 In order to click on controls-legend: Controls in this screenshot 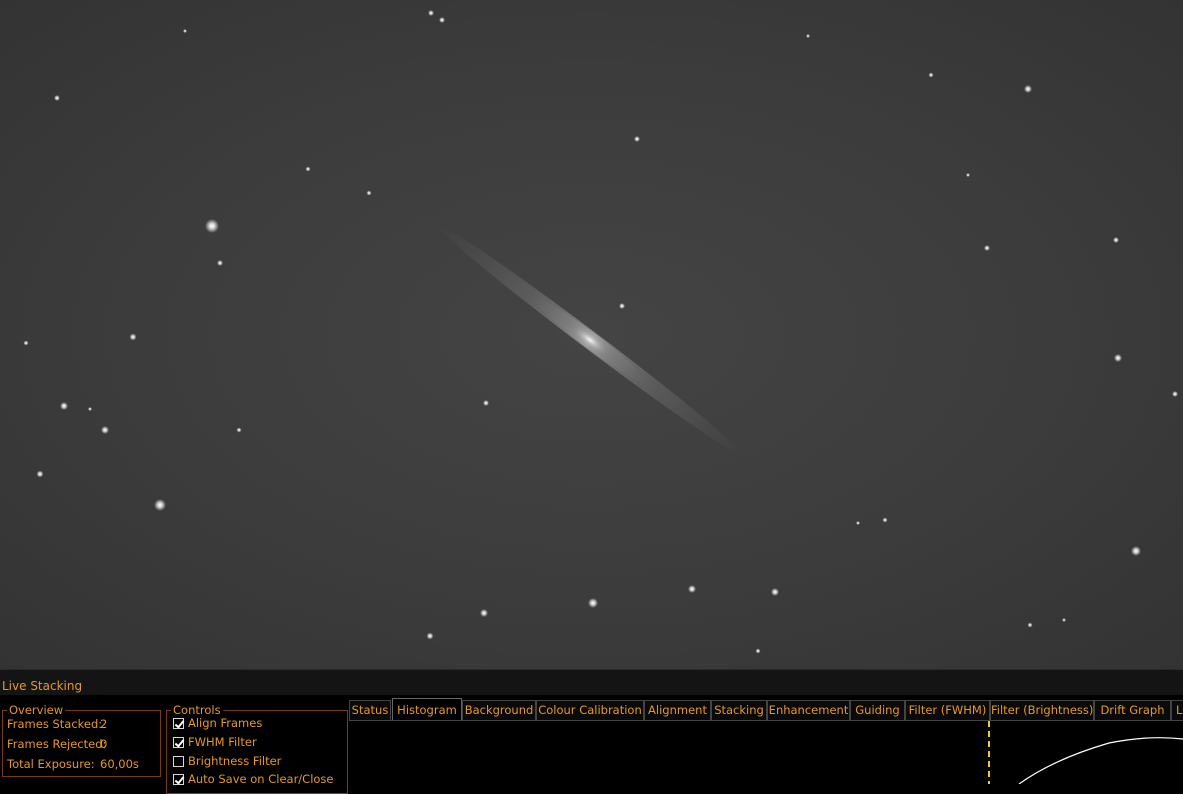, I will do `click(197, 710)`.